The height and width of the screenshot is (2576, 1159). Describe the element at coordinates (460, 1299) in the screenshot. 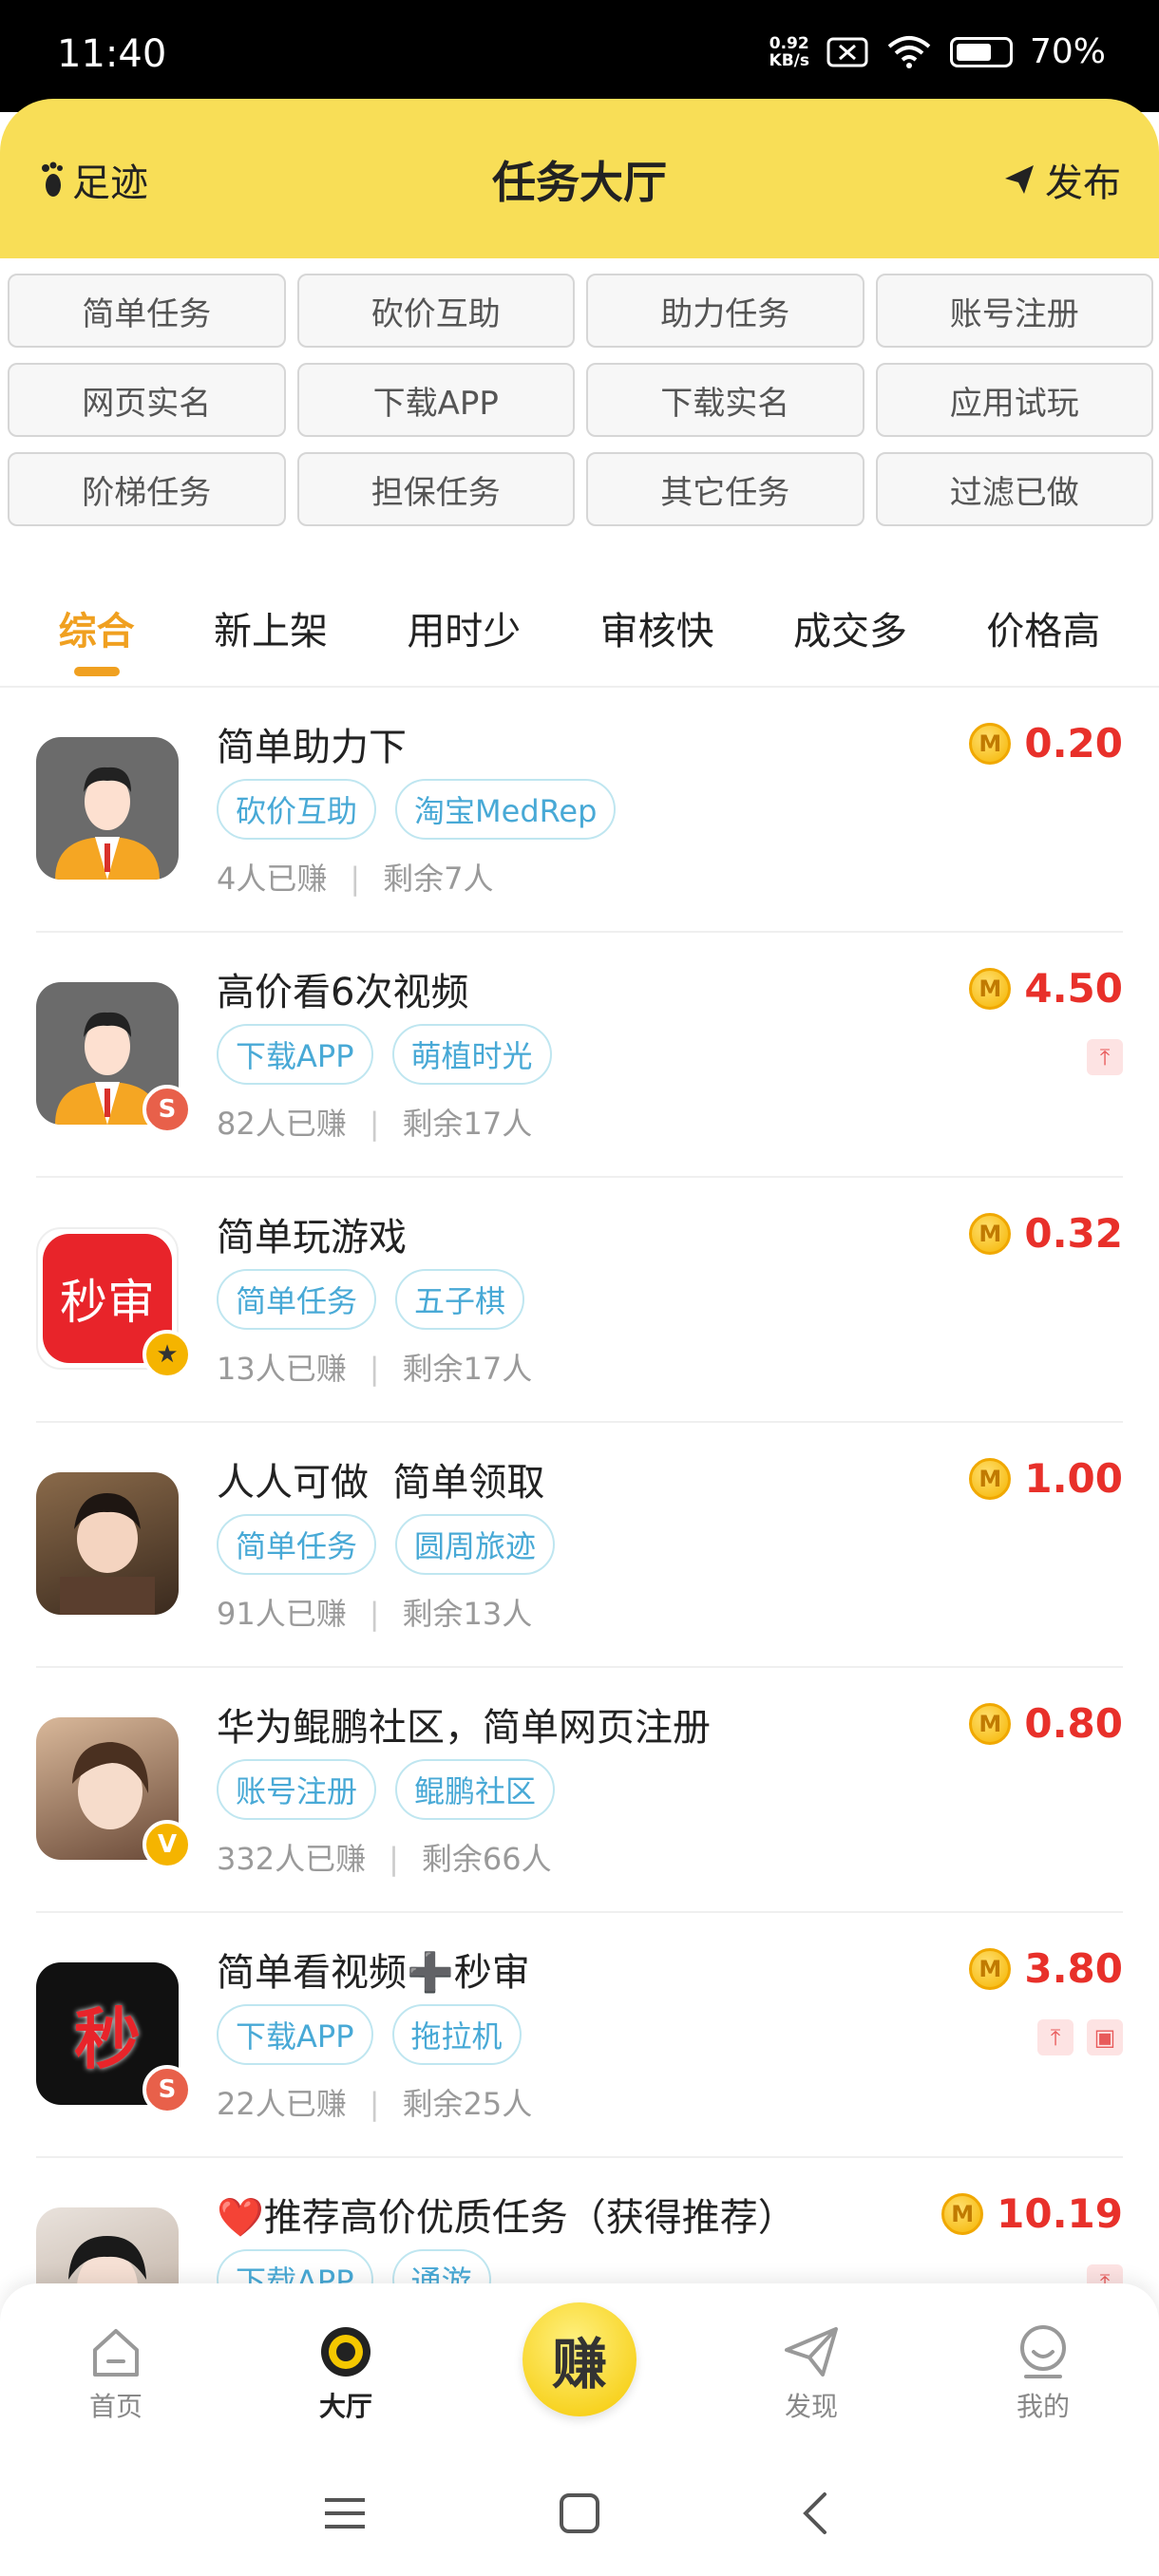

I see `task-tag: 五子棋` at that location.